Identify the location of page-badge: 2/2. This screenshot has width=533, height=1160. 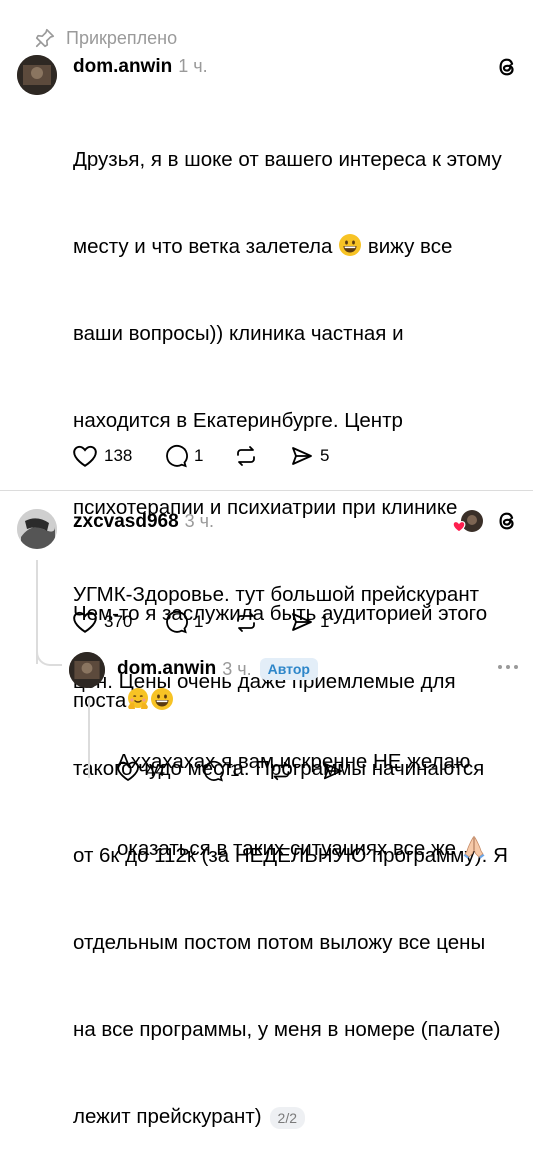
(287, 1117).